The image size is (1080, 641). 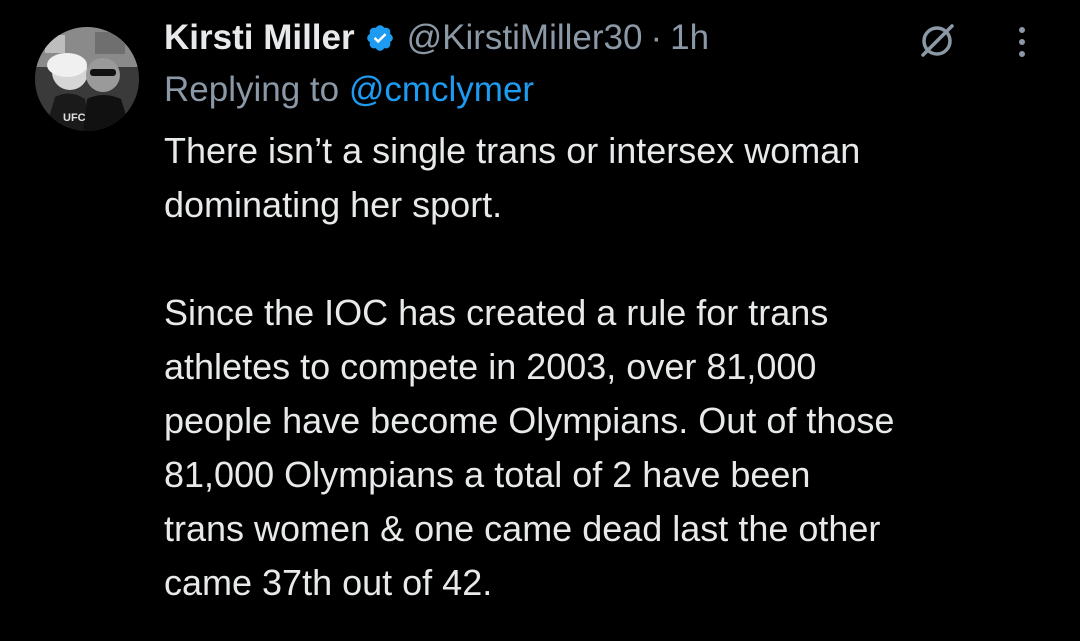 What do you see at coordinates (937, 41) in the screenshot?
I see `grok-icon` at bounding box center [937, 41].